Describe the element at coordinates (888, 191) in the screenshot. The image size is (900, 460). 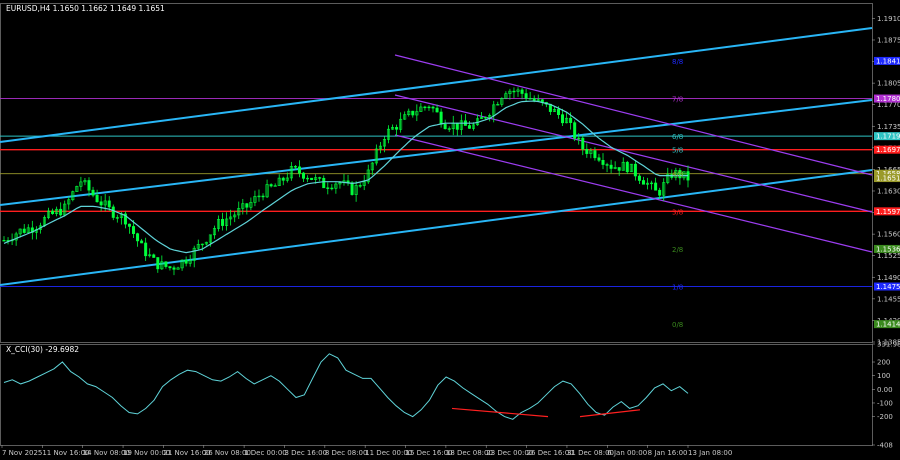
I see `price-axis-label: 1.1630` at that location.